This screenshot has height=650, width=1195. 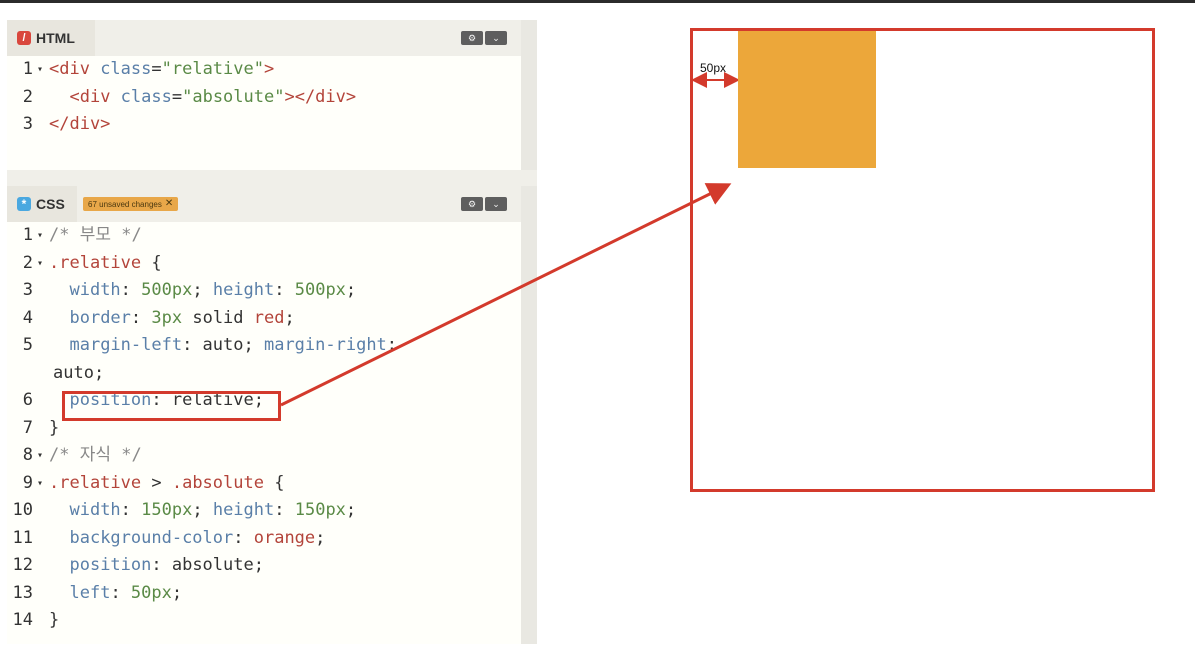 I want to click on html-code-line: 3 </div>, so click(x=264, y=125).